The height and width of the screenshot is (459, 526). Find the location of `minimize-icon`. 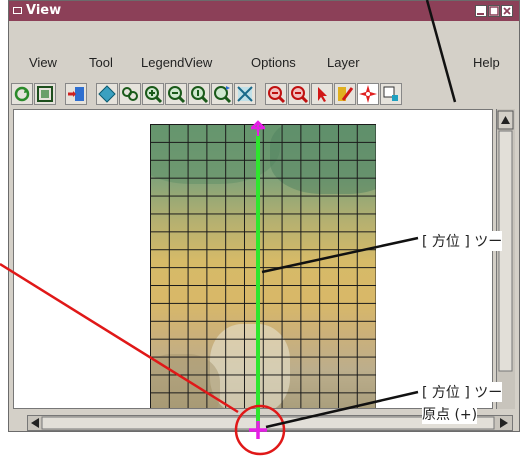

minimize-icon is located at coordinates (481, 11).